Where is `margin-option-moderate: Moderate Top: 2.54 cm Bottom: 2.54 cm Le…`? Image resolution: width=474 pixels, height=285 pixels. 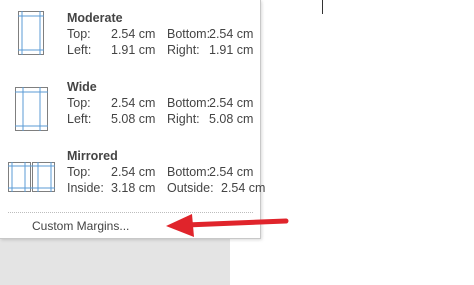 margin-option-moderate: Moderate Top: 2.54 cm Bottom: 2.54 cm Le… is located at coordinates (130, 34).